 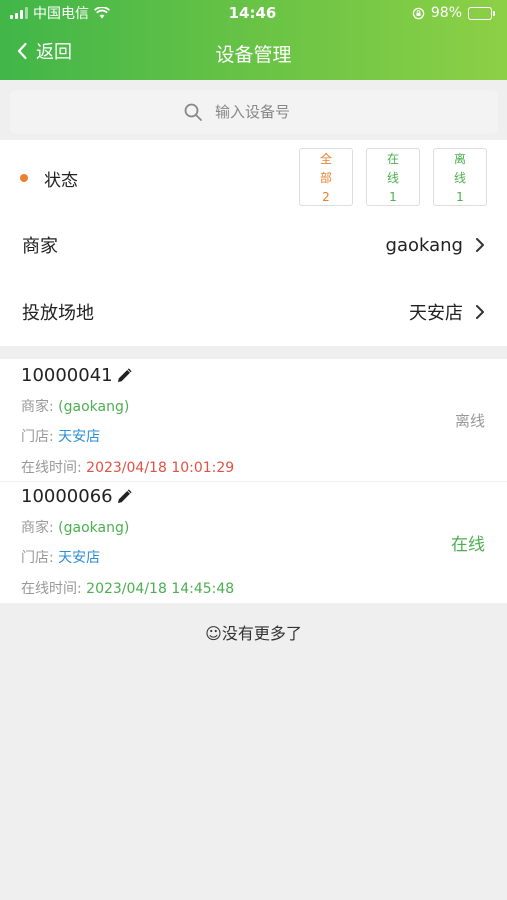 What do you see at coordinates (253, 245) in the screenshot?
I see `merchant-selector: 商家 gaokang` at bounding box center [253, 245].